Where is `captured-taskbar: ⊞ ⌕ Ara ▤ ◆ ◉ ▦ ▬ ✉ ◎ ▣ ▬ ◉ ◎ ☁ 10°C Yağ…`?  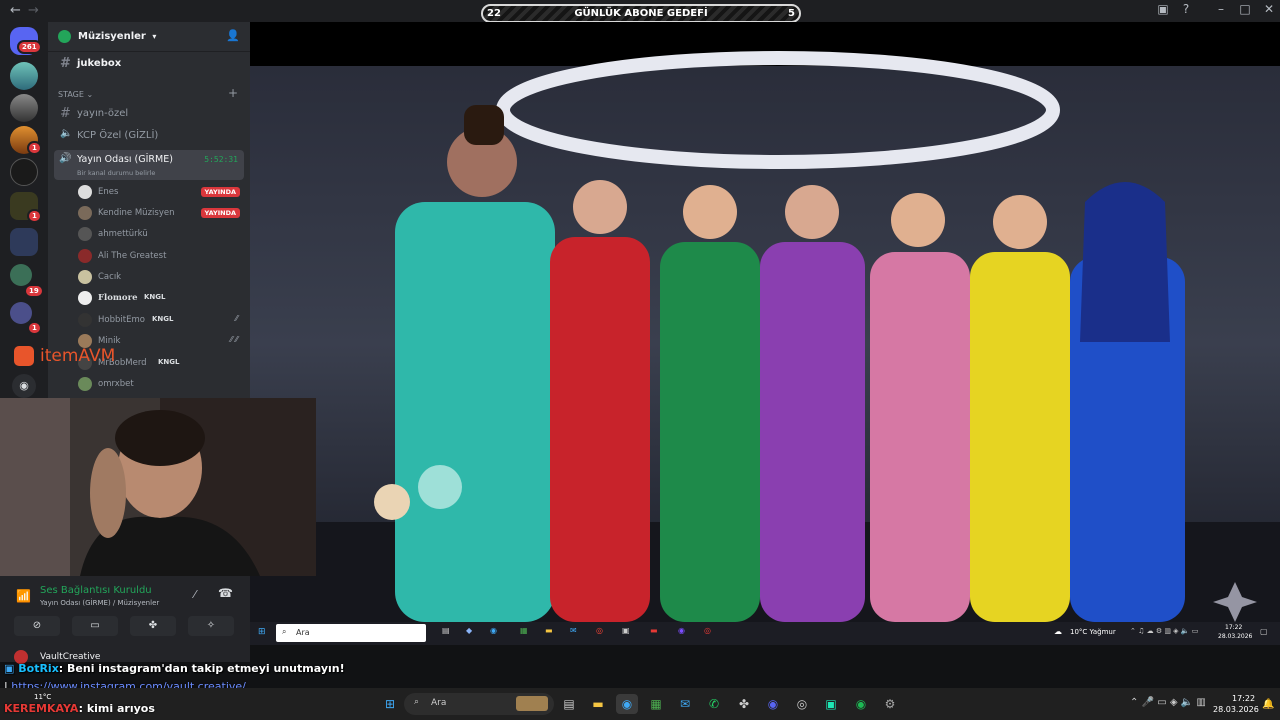 captured-taskbar: ⊞ ⌕ Ara ▤ ◆ ◉ ▦ ▬ ✉ ◎ ▣ ▬ ◉ ◎ ☁ 10°C Yağ… is located at coordinates (765, 633).